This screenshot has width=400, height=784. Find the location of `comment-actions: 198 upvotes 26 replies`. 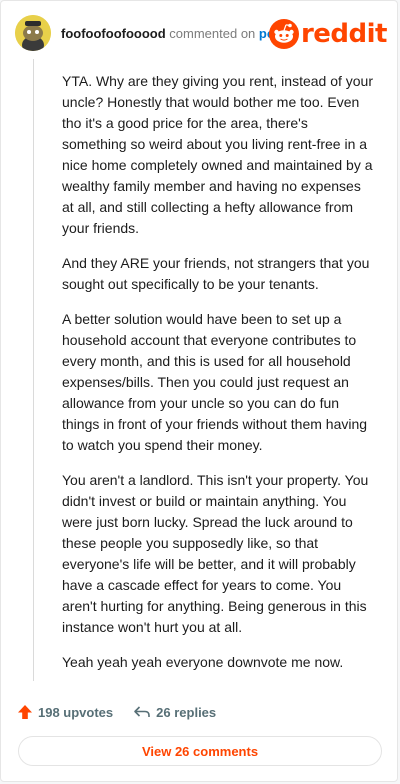

comment-actions: 198 upvotes 26 replies is located at coordinates (126, 712).